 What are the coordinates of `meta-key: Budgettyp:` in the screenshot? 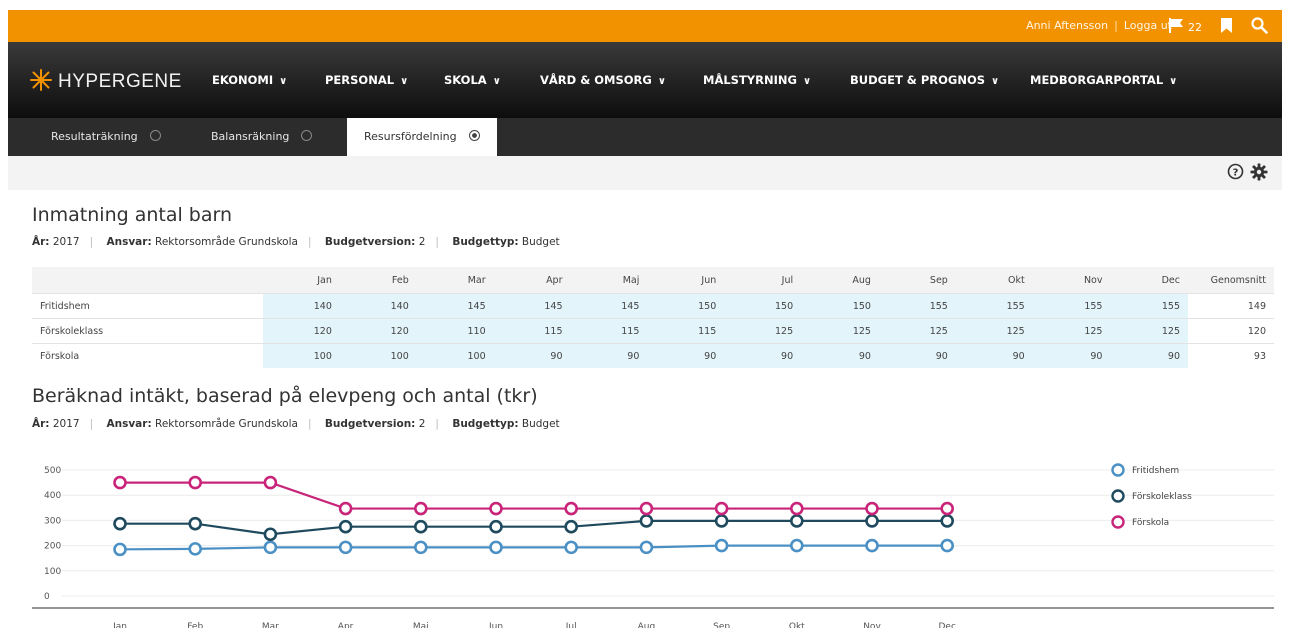 It's located at (485, 424).